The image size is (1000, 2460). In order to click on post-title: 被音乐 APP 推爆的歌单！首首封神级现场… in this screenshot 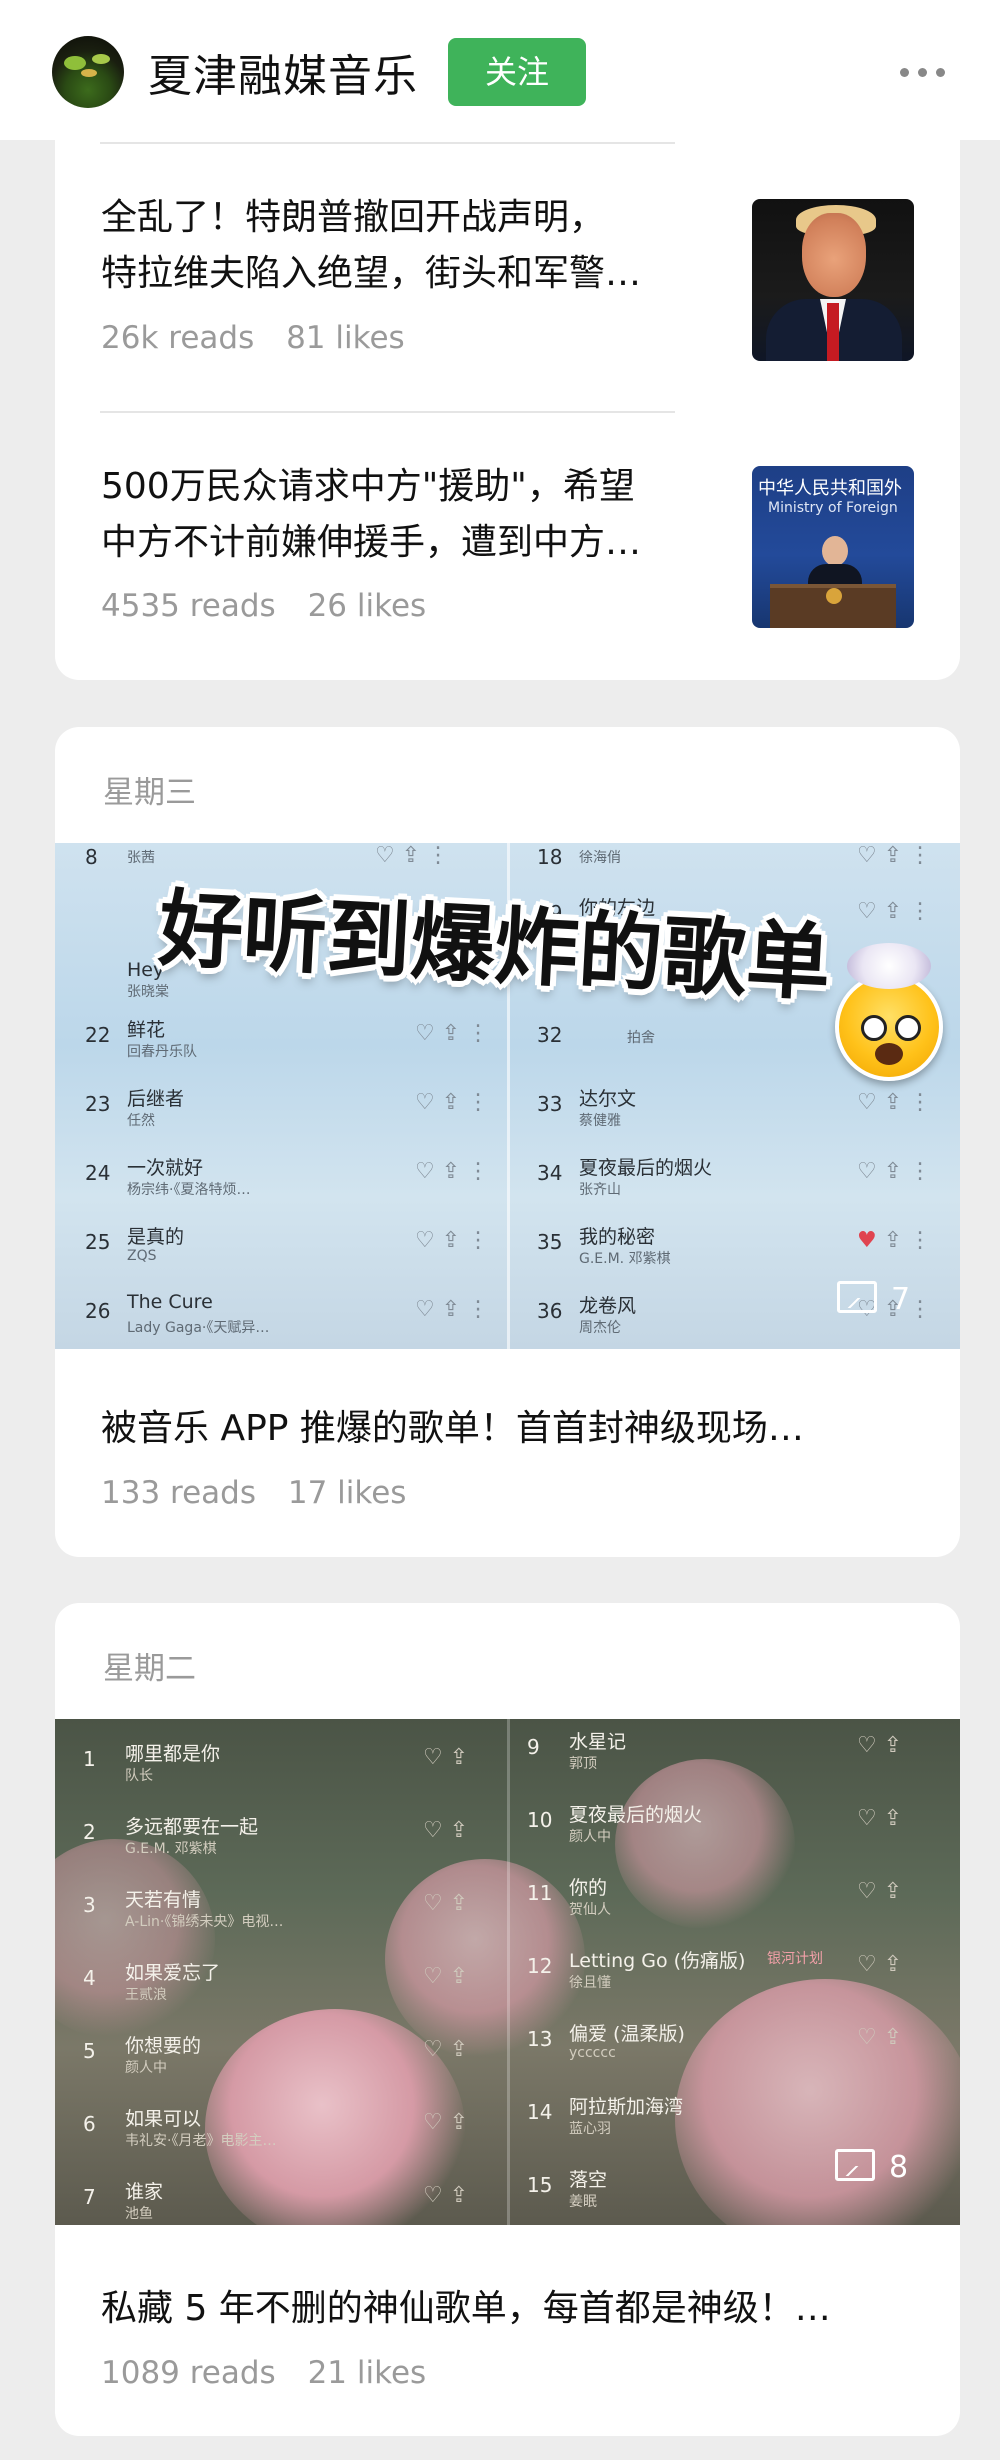, I will do `click(511, 1425)`.